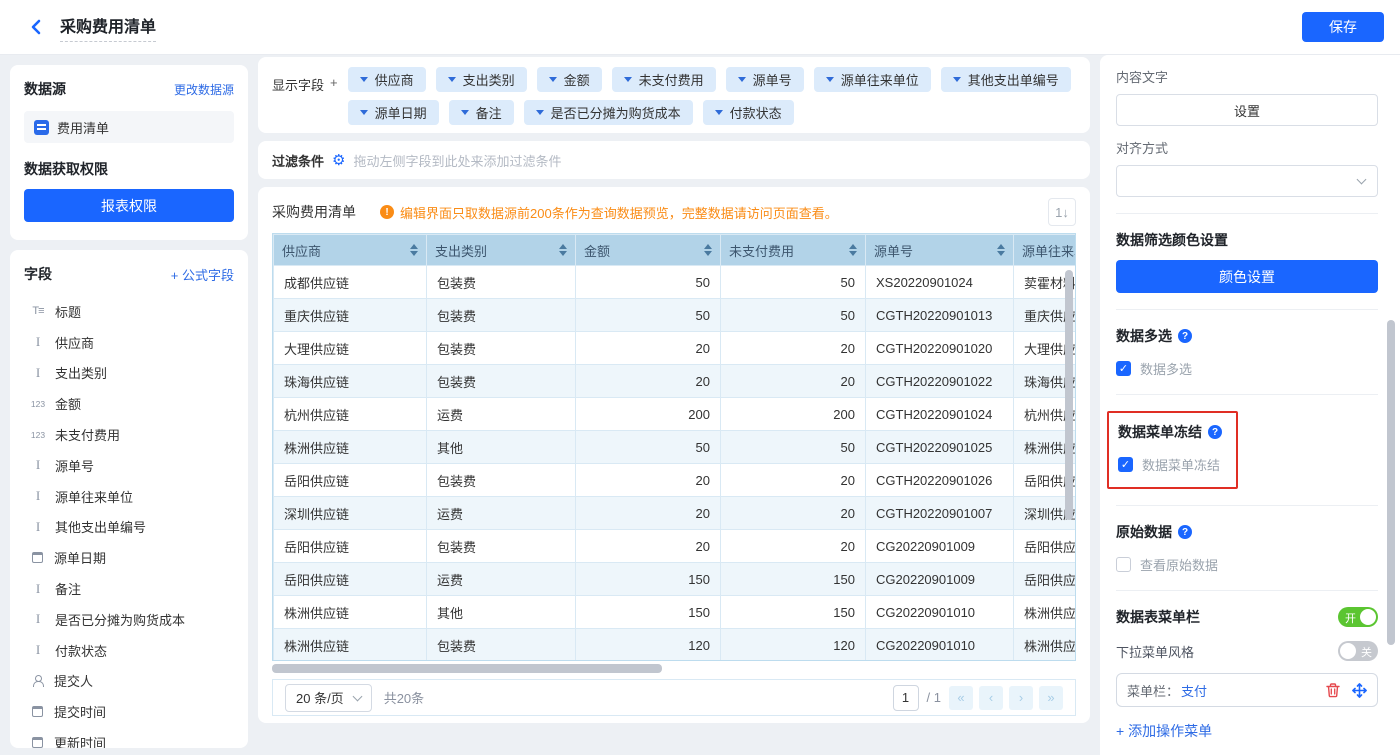 The height and width of the screenshot is (755, 1400). Describe the element at coordinates (75, 343) in the screenshot. I see `field-label: 供应商` at that location.